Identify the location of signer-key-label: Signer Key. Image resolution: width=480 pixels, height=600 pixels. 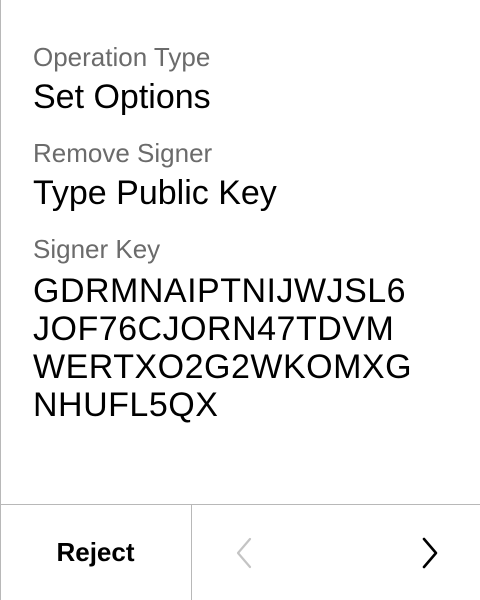
(97, 249).